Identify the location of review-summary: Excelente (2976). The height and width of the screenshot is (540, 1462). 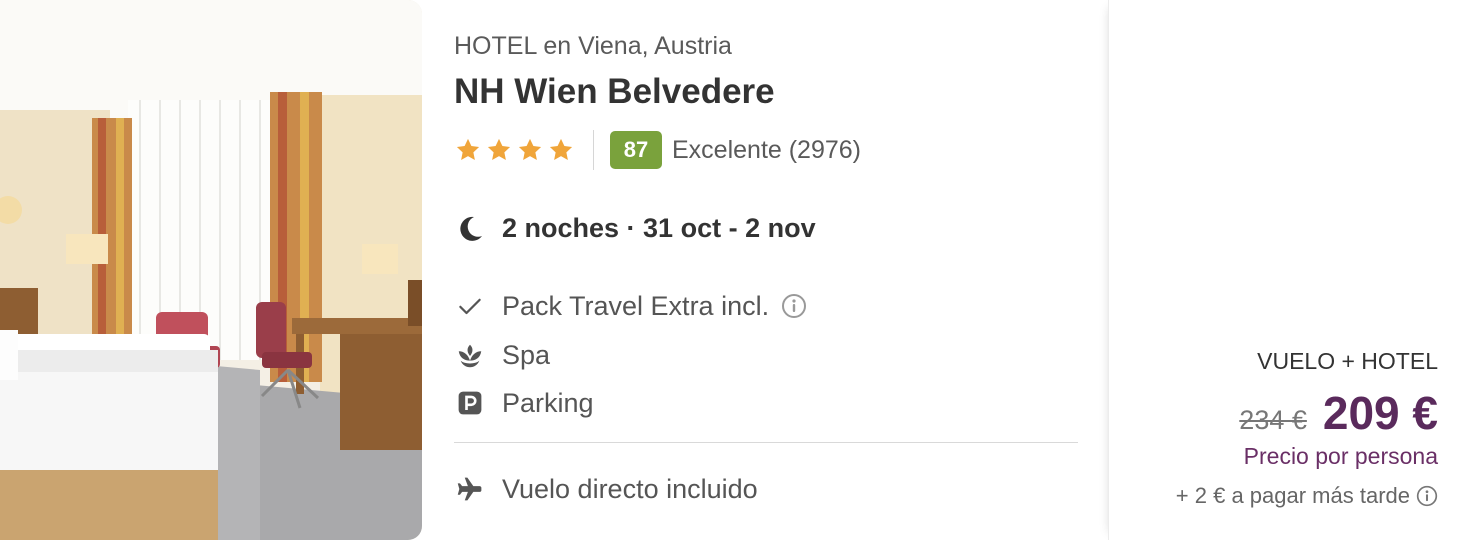
(766, 150).